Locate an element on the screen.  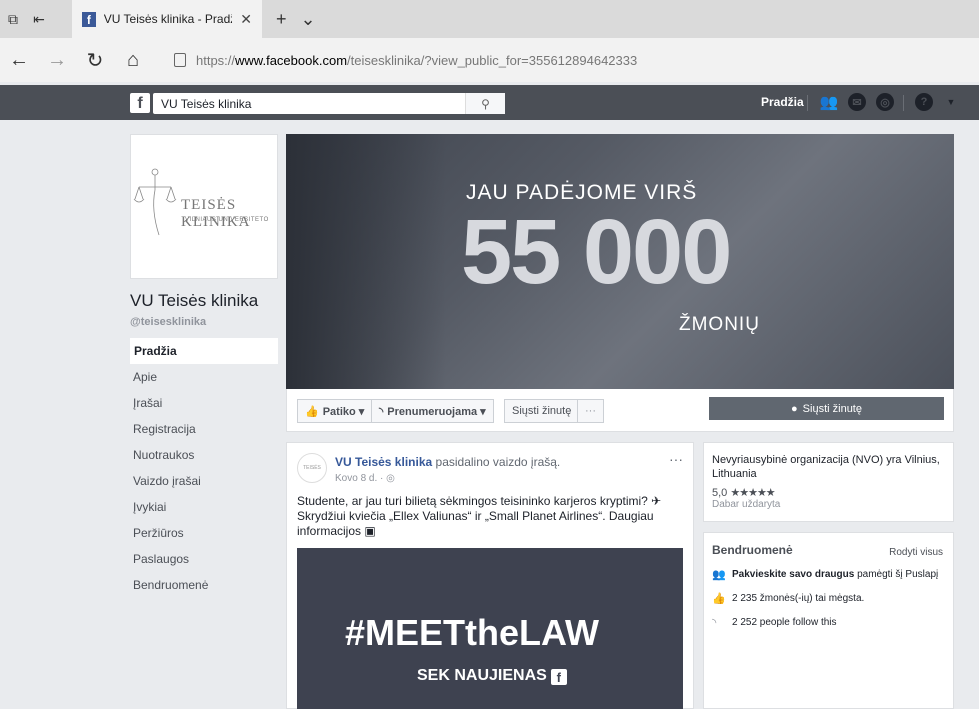
like-button: 👍 Patiko ▾ is located at coordinates (335, 411).